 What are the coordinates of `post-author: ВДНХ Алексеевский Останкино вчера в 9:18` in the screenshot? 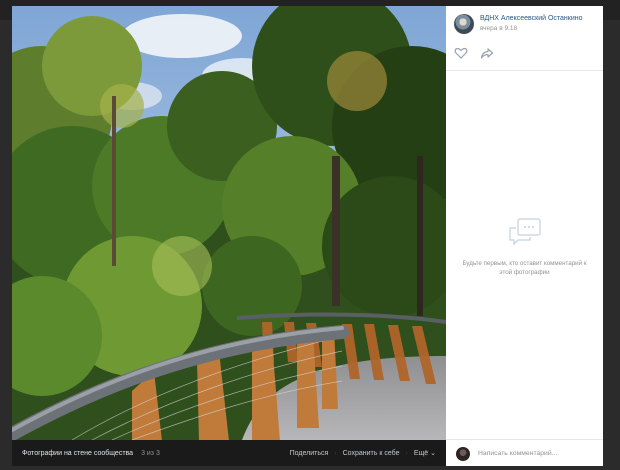 It's located at (518, 24).